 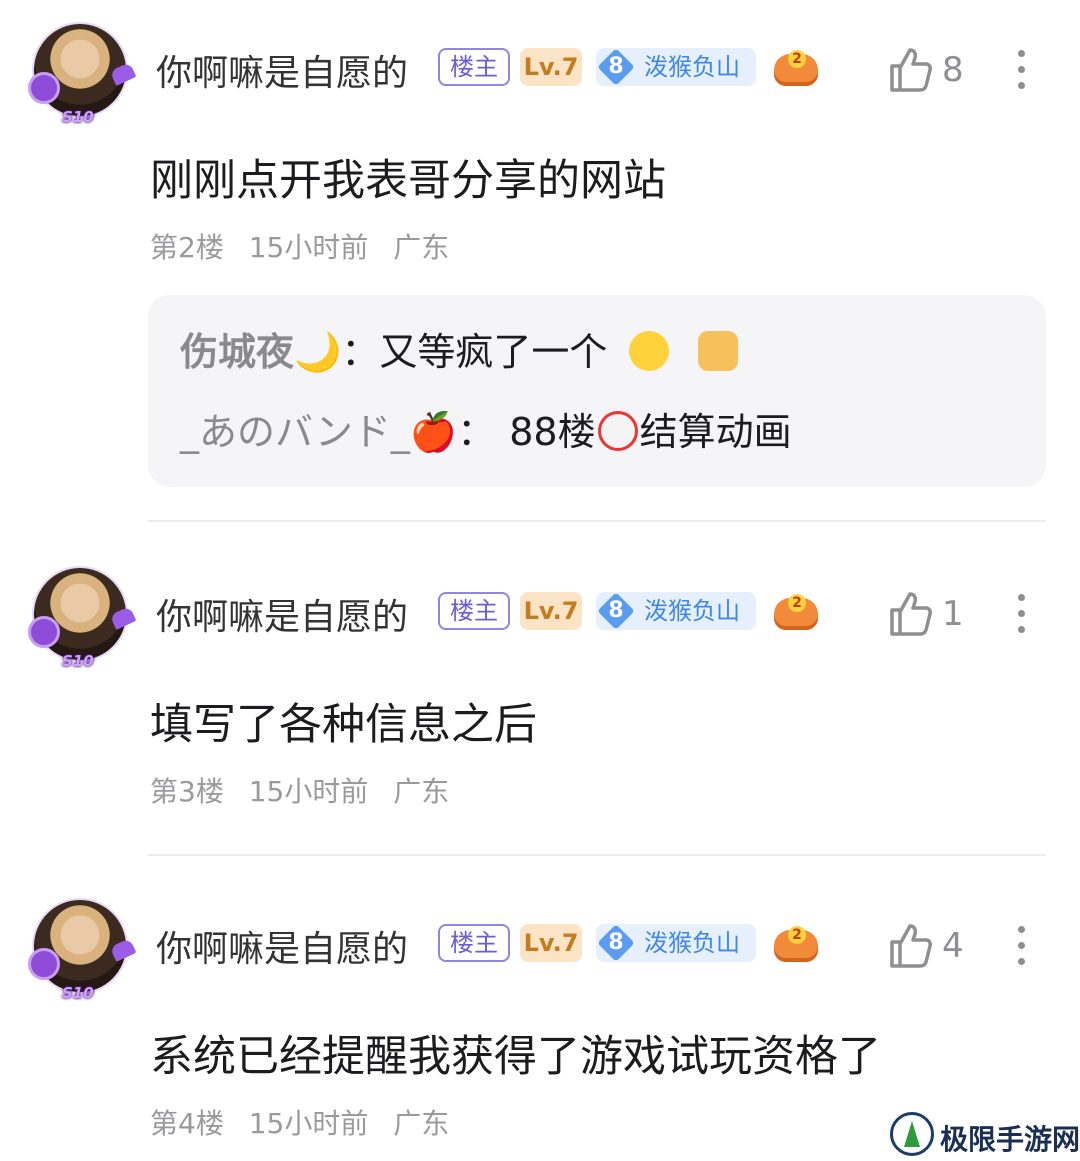 What do you see at coordinates (649, 351) in the screenshot?
I see `laughing-face-icon` at bounding box center [649, 351].